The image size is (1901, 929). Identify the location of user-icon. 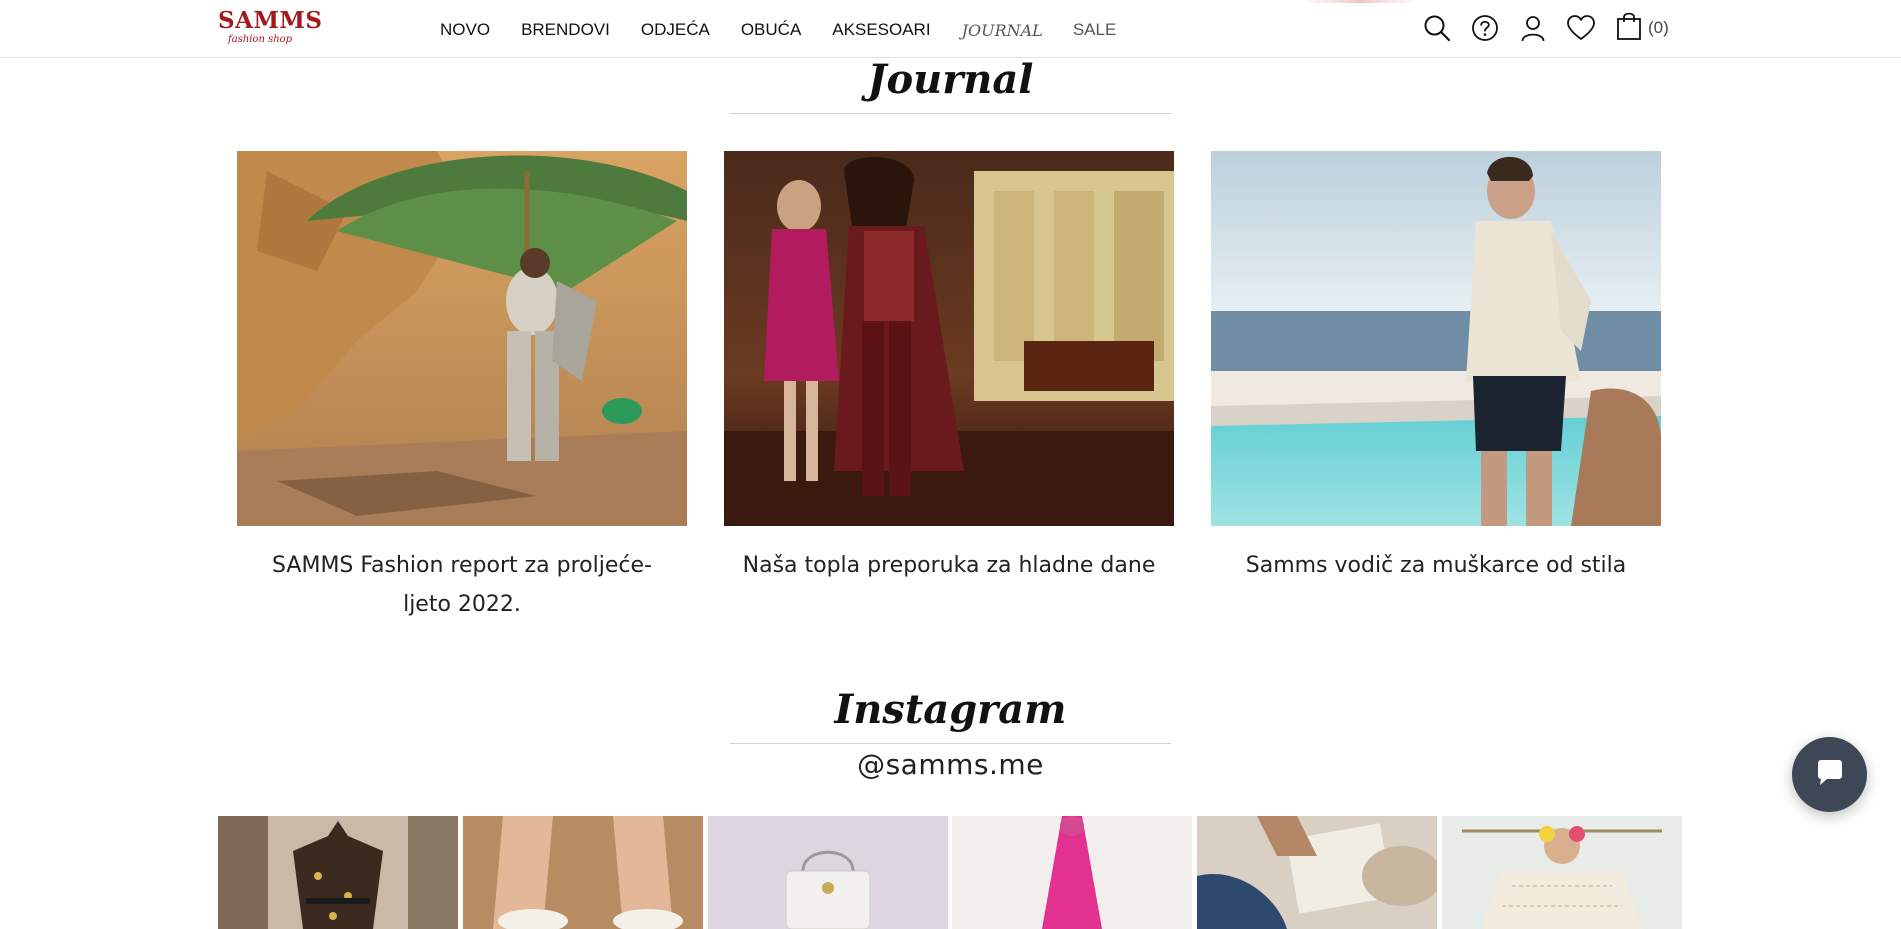
(1533, 28).